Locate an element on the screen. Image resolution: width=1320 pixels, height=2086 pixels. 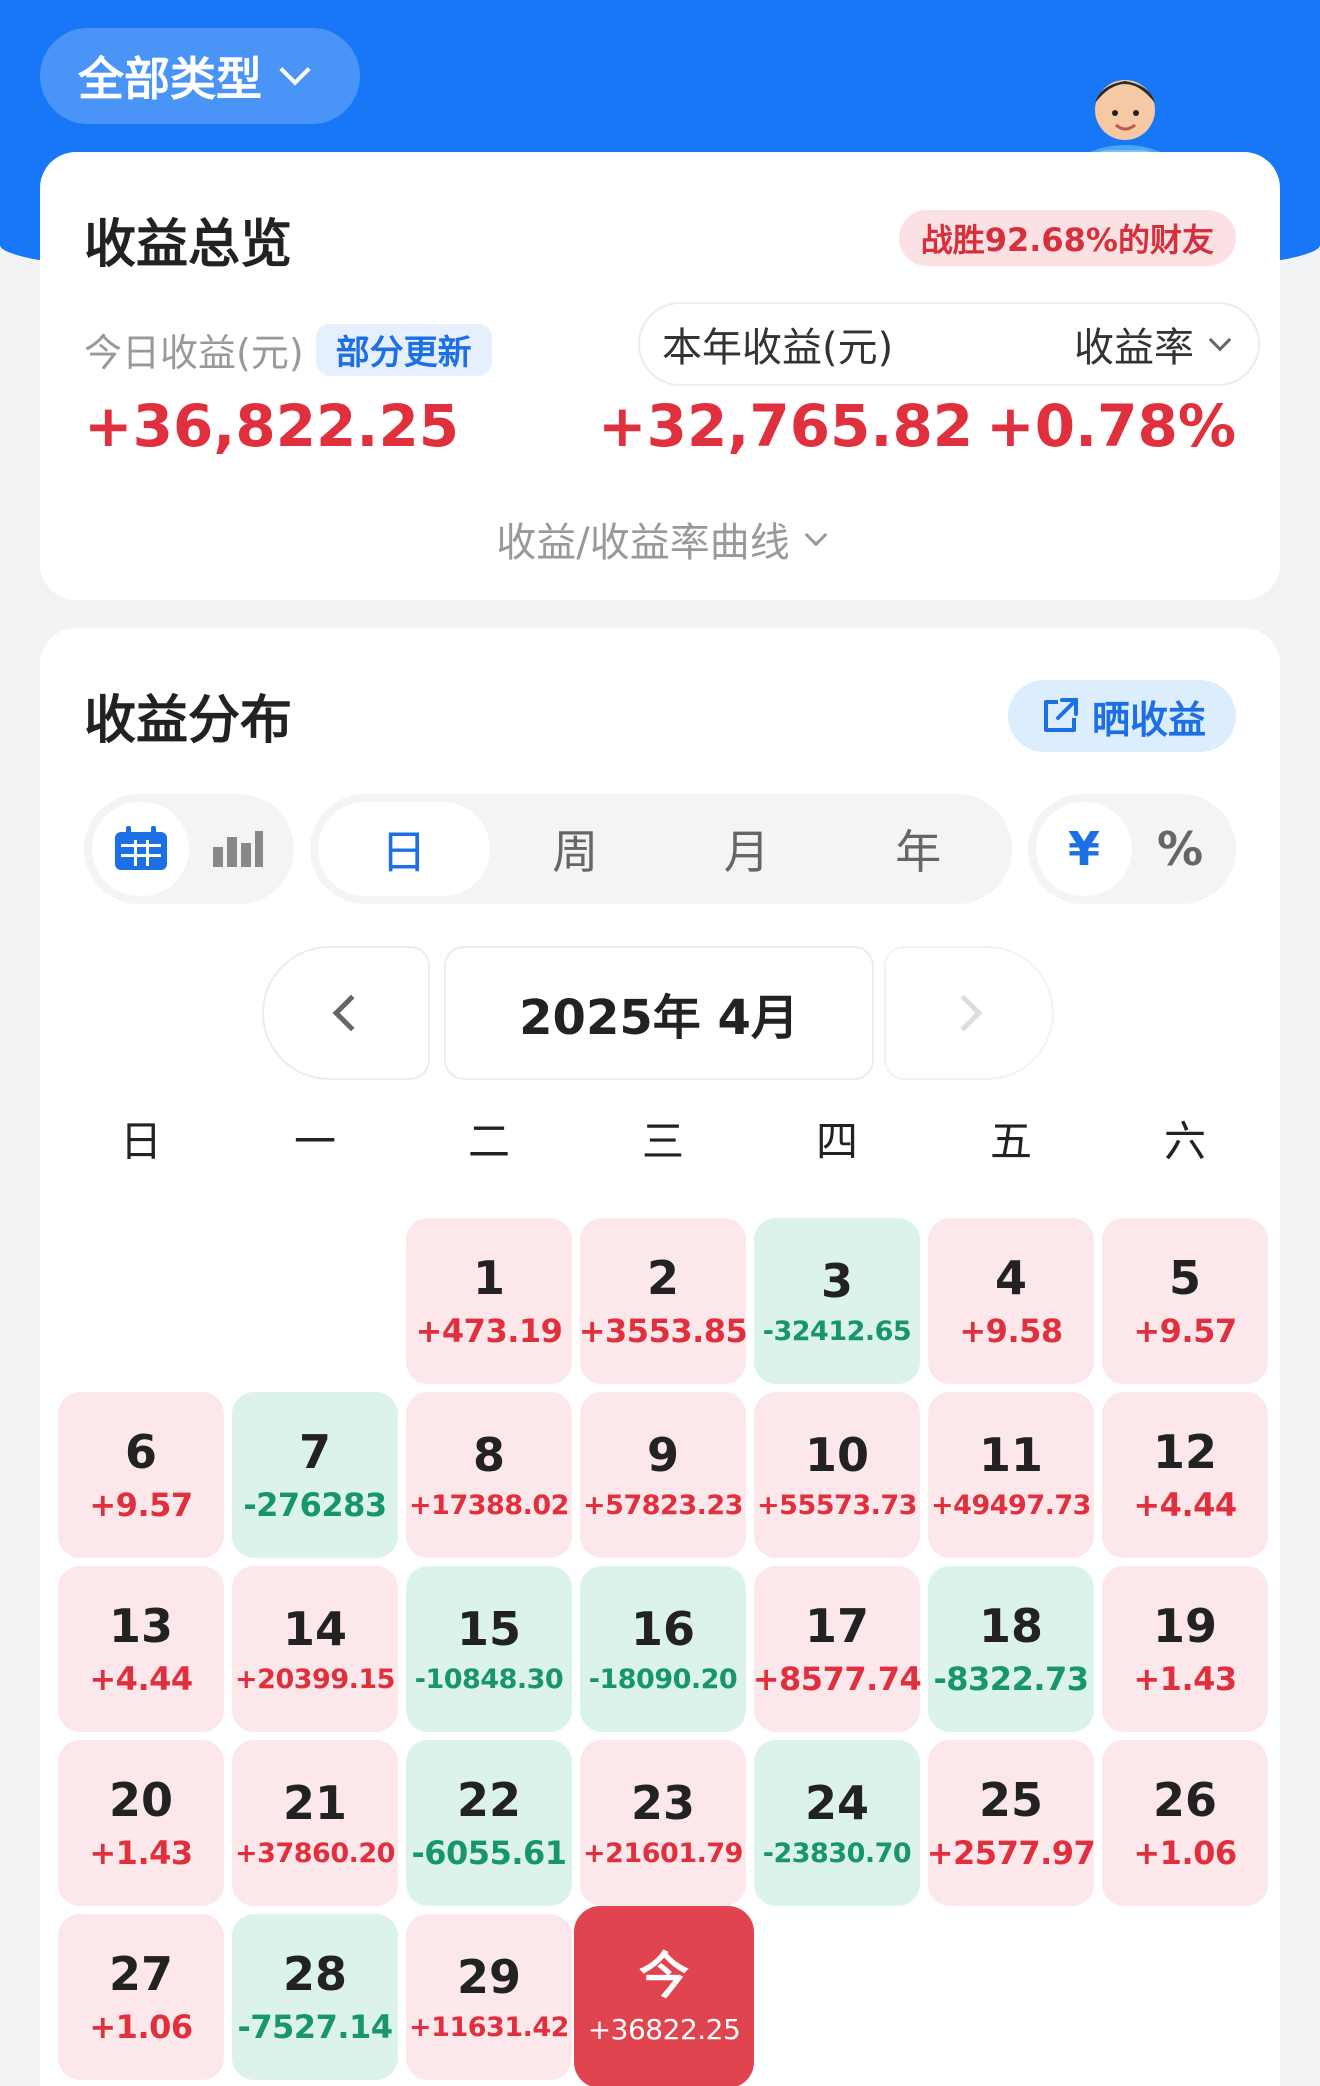
today-income-label-text: 今日收益(元) is located at coordinates (194, 353).